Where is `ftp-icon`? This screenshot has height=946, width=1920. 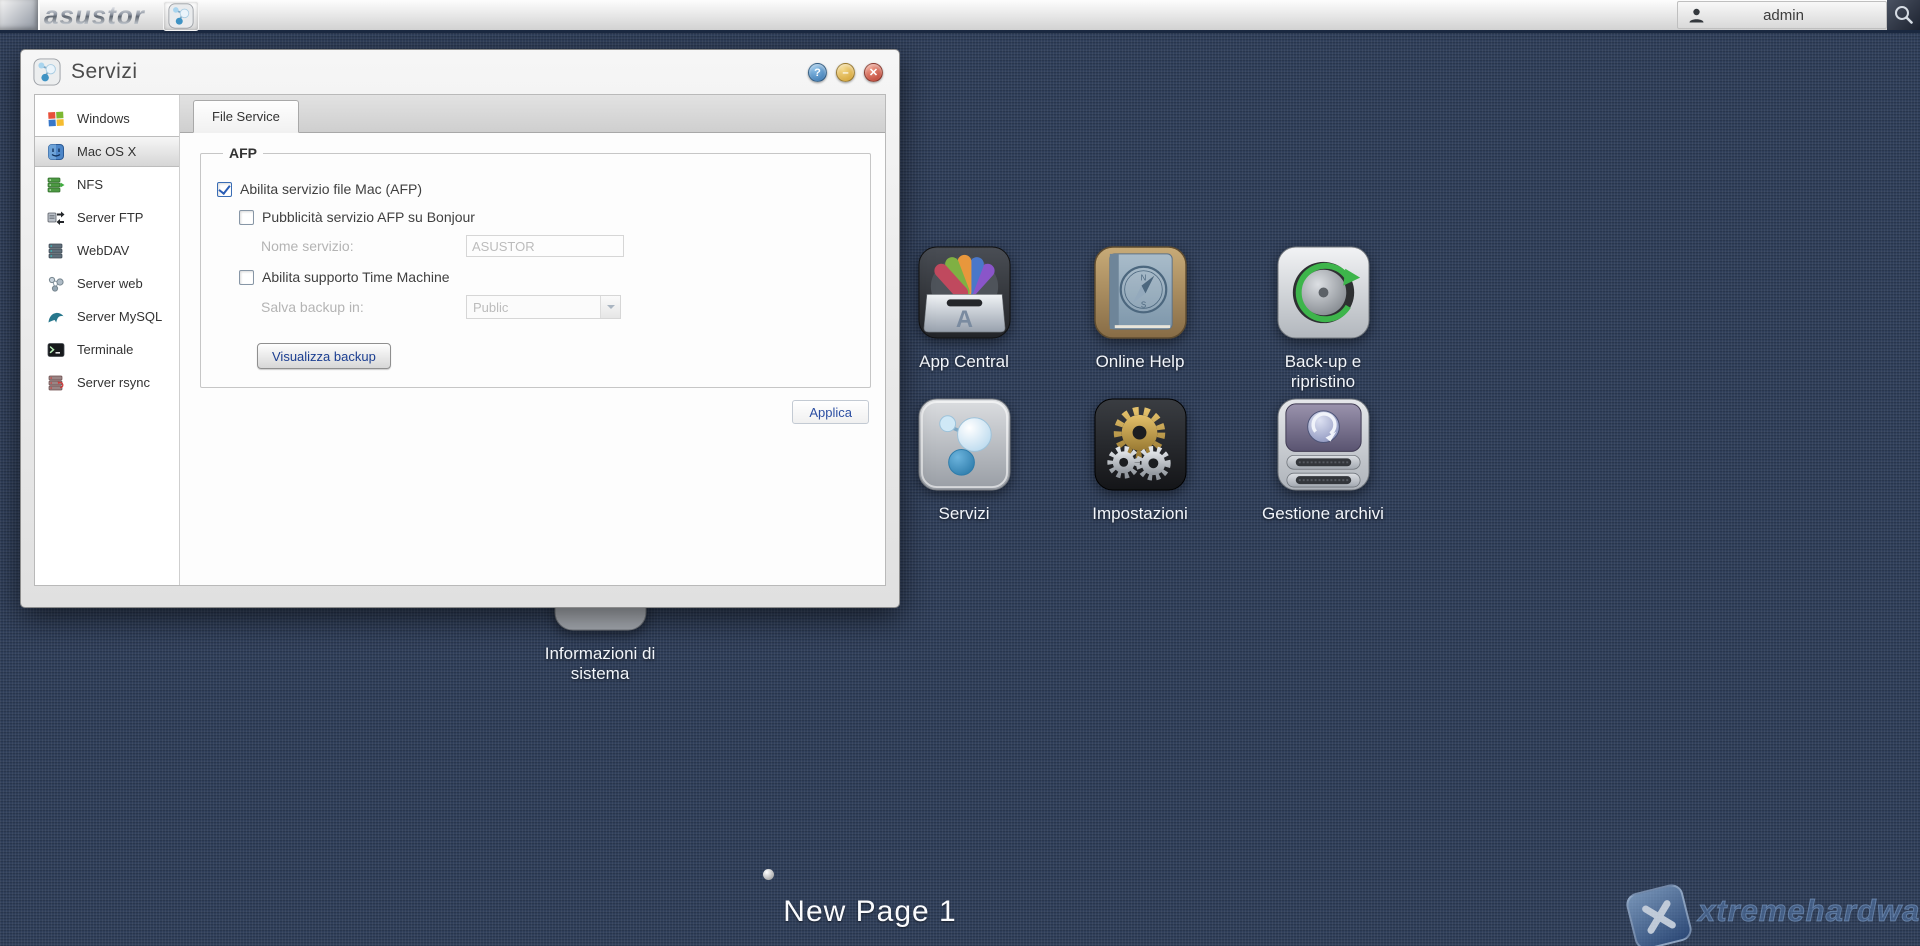 ftp-icon is located at coordinates (56, 218).